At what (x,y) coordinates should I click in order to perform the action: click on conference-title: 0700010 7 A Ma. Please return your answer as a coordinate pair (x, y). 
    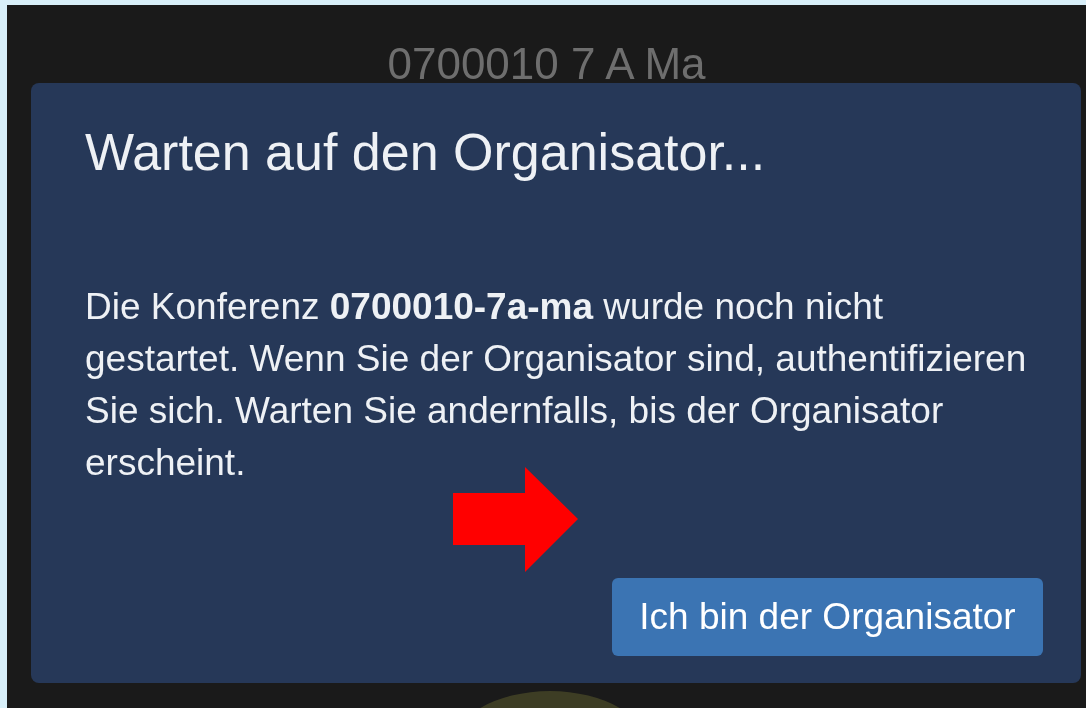
    Looking at the image, I should click on (546, 63).